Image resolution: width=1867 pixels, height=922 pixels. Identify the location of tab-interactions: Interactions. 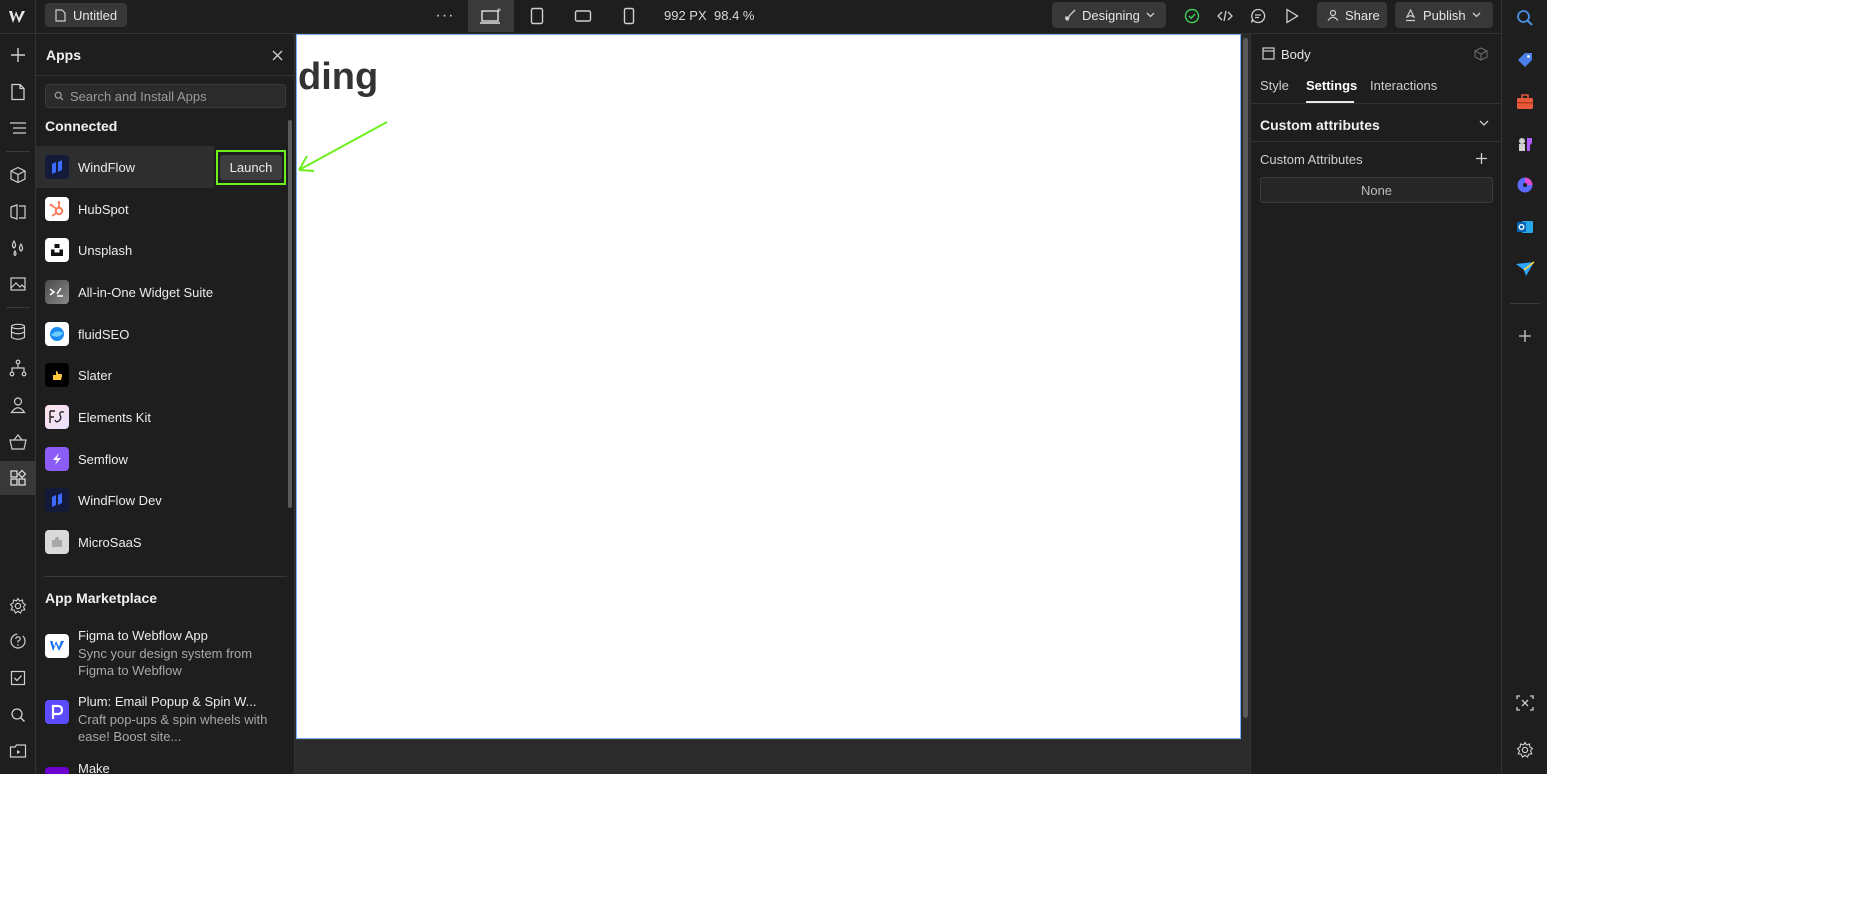
(1403, 85).